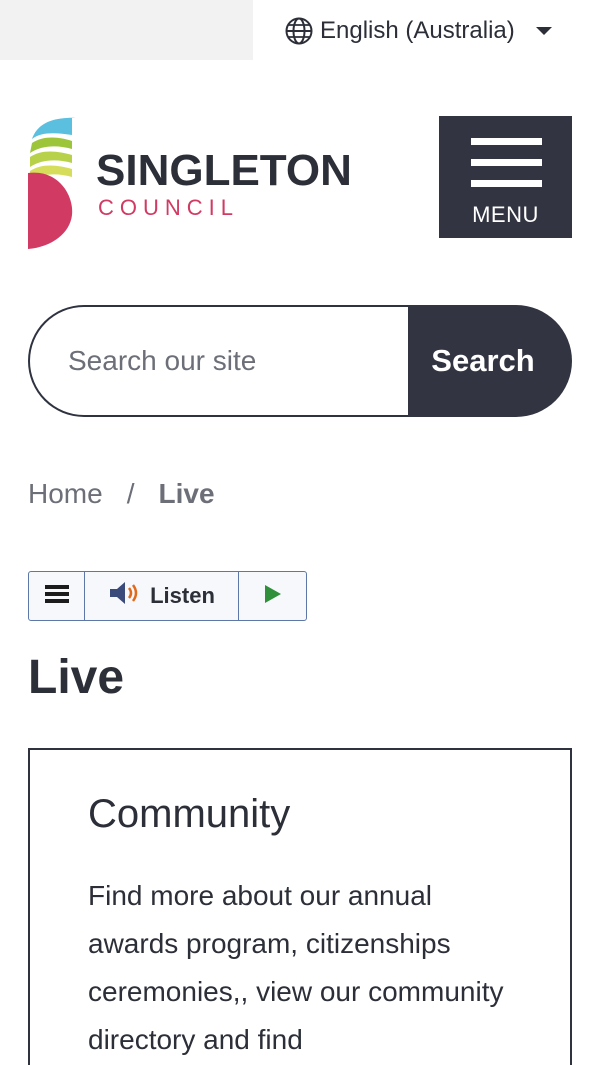  I want to click on menu-label: MENU, so click(505, 214).